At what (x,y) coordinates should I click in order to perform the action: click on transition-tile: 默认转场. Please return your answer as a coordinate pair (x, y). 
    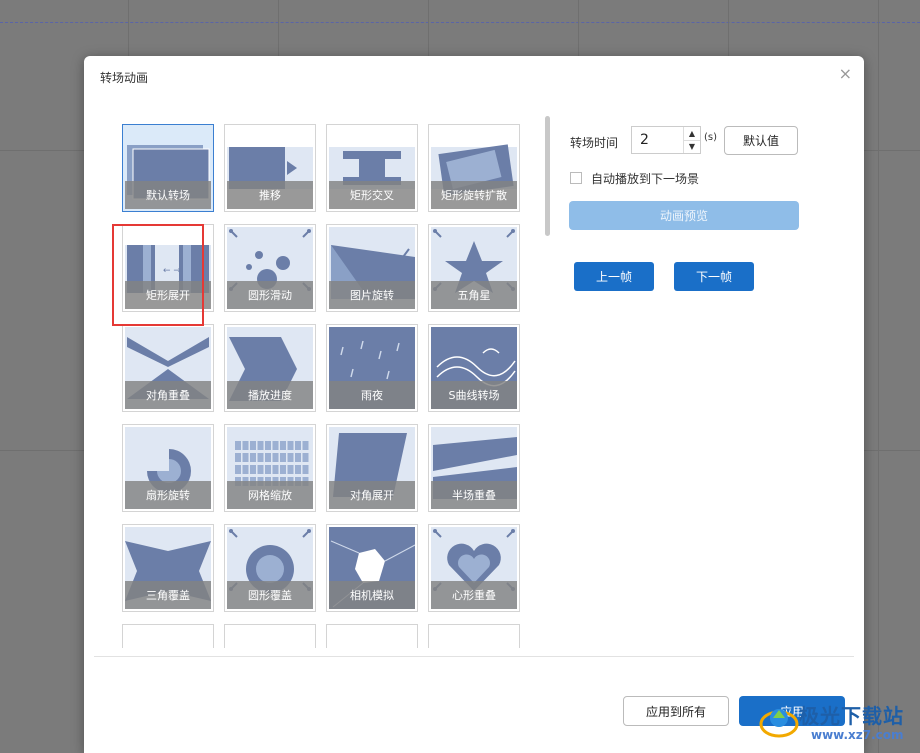
    Looking at the image, I should click on (168, 168).